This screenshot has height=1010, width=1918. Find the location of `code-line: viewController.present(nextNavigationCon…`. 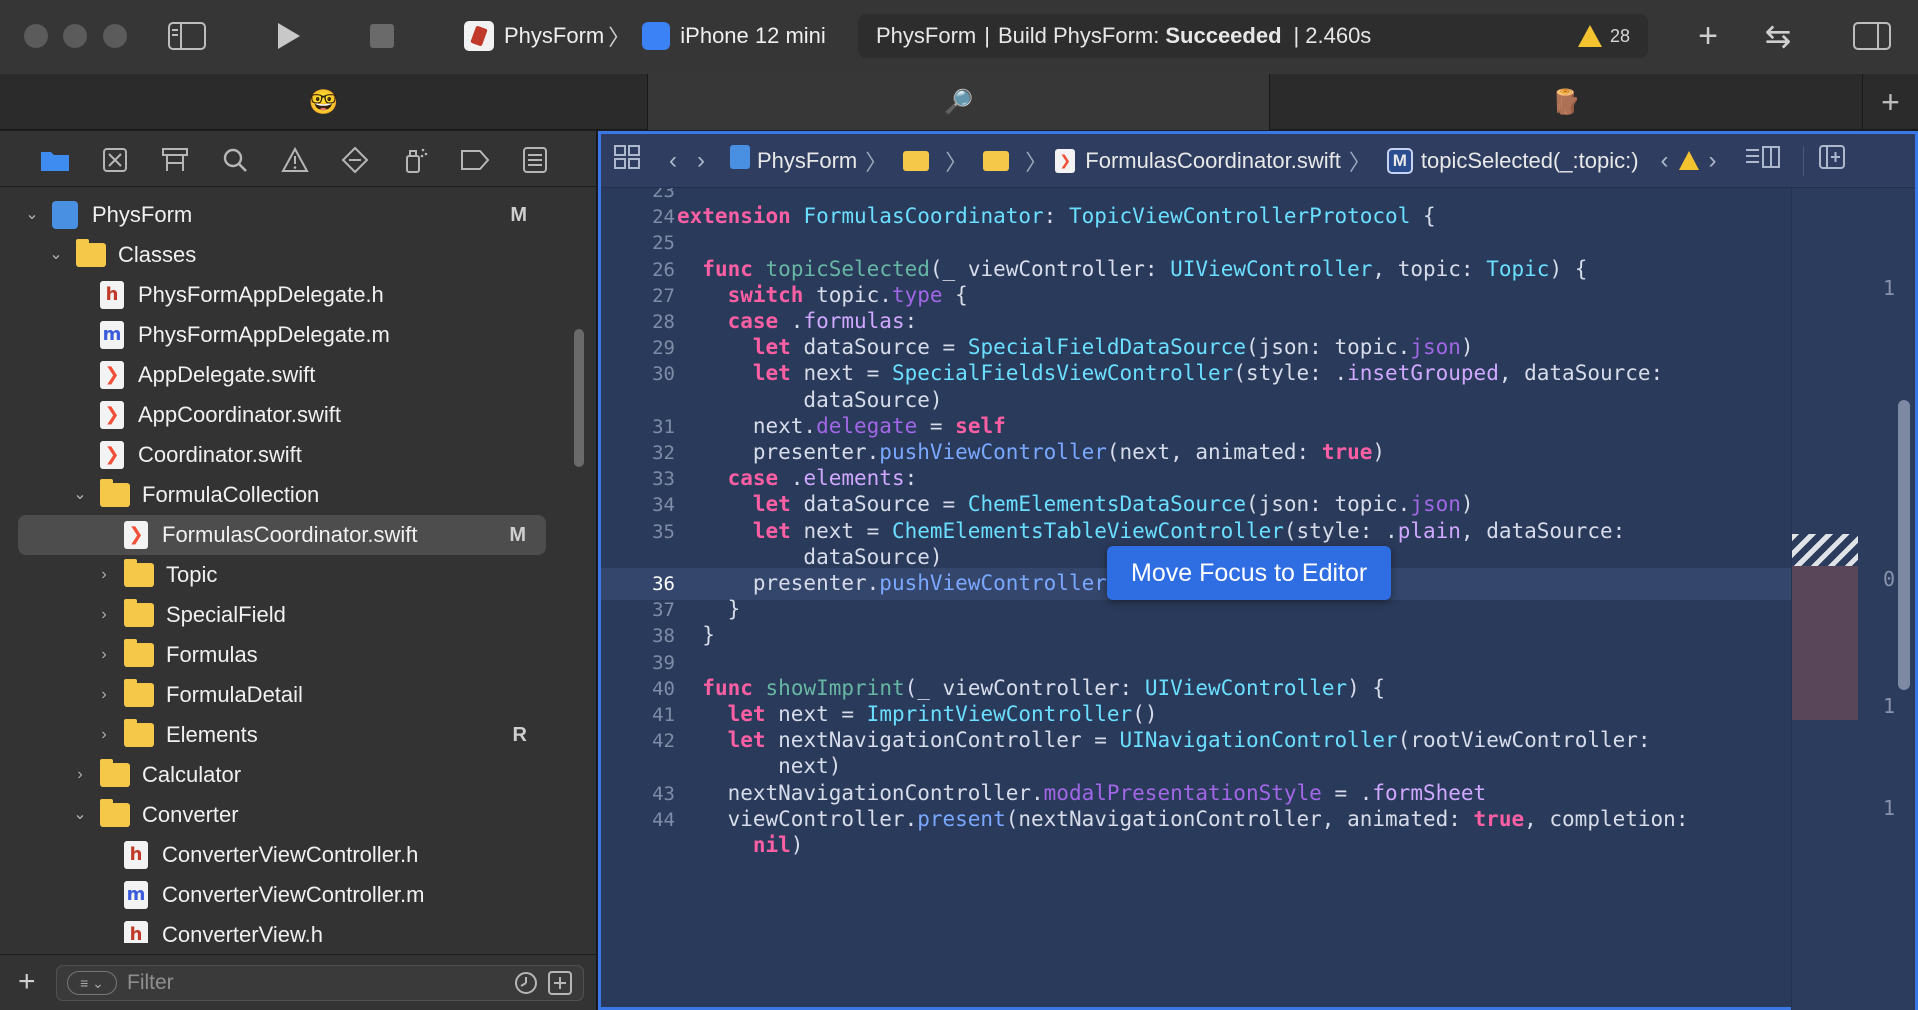

code-line: viewController.present(nextNavigationCon… is located at coordinates (1183, 819).